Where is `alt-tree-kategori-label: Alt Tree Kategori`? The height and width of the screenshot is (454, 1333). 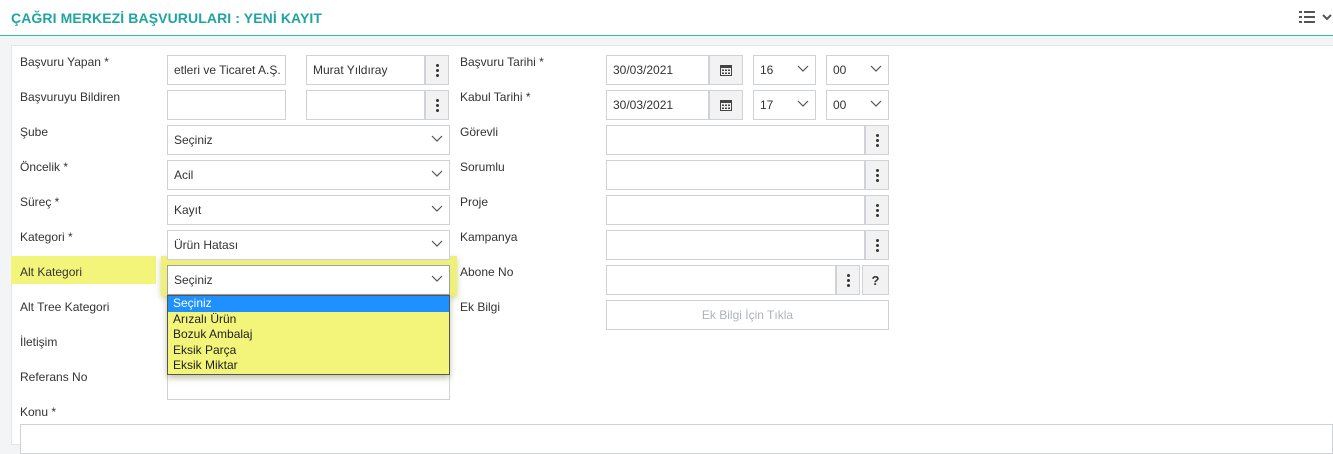 alt-tree-kategori-label: Alt Tree Kategori is located at coordinates (65, 307).